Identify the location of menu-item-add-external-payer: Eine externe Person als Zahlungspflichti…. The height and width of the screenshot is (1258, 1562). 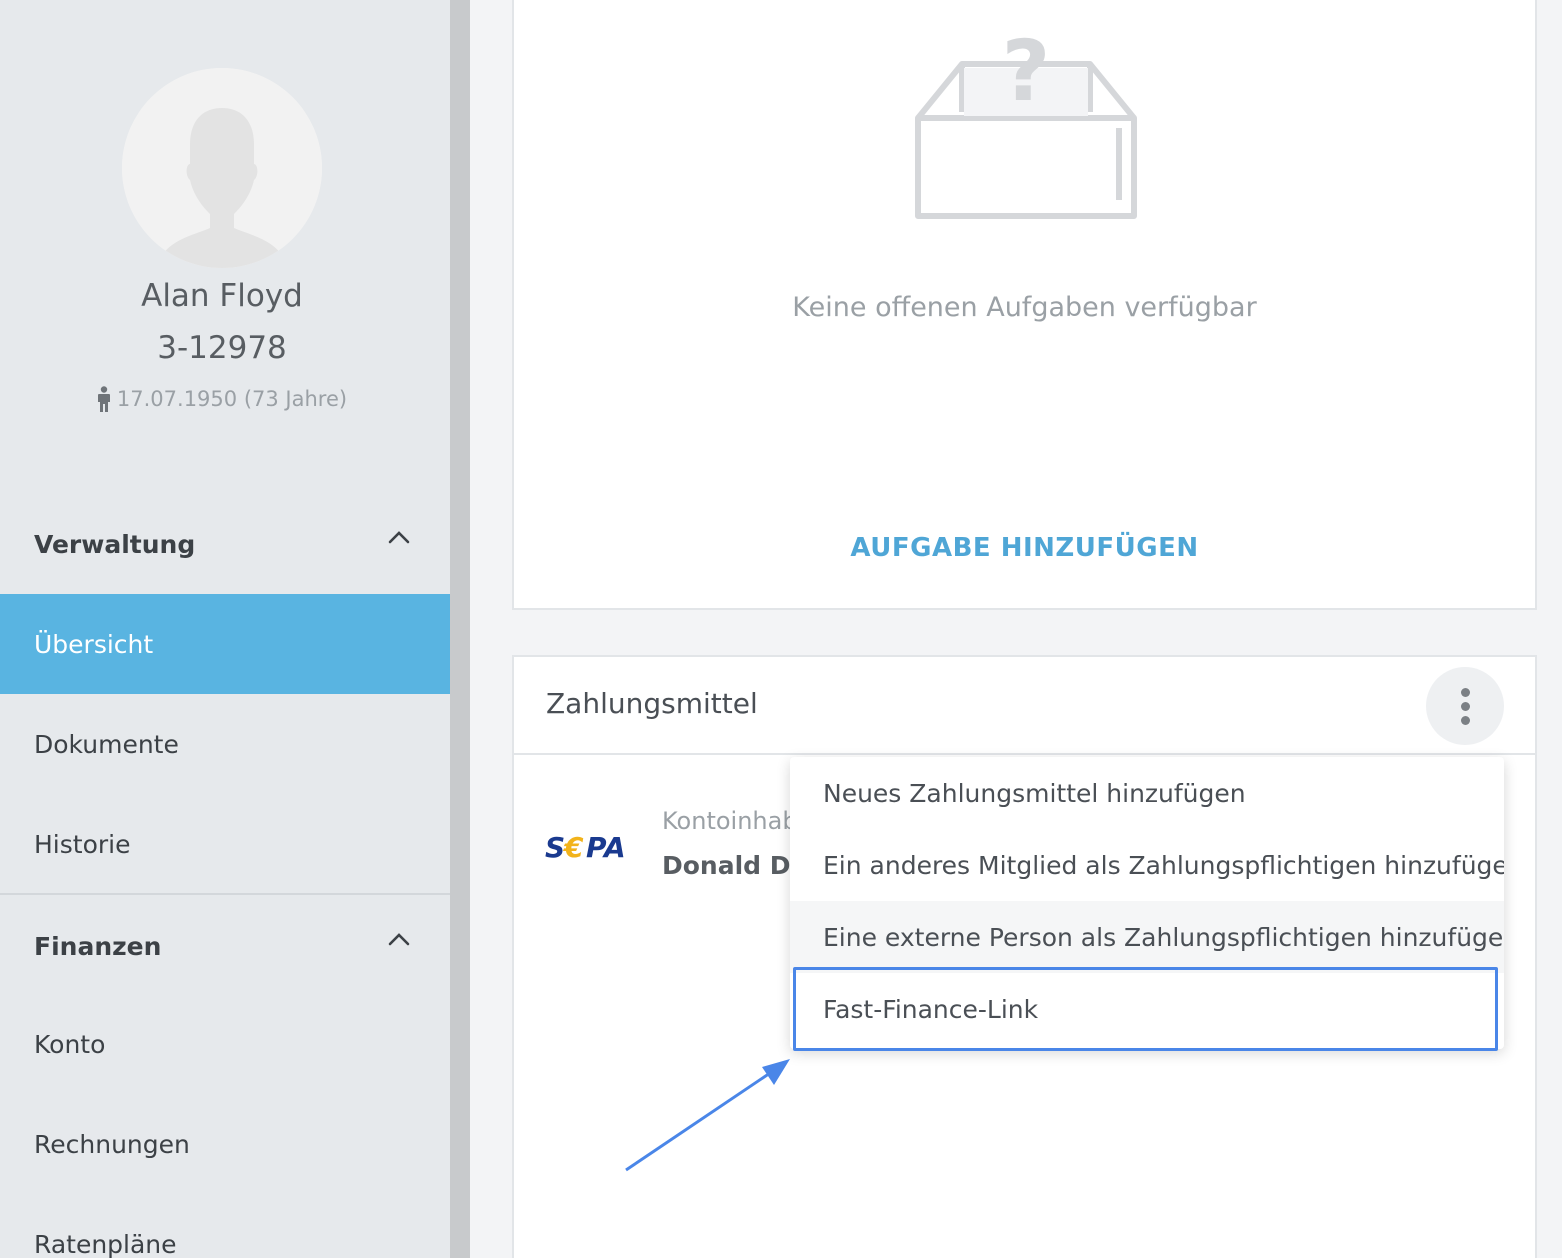
(1147, 937).